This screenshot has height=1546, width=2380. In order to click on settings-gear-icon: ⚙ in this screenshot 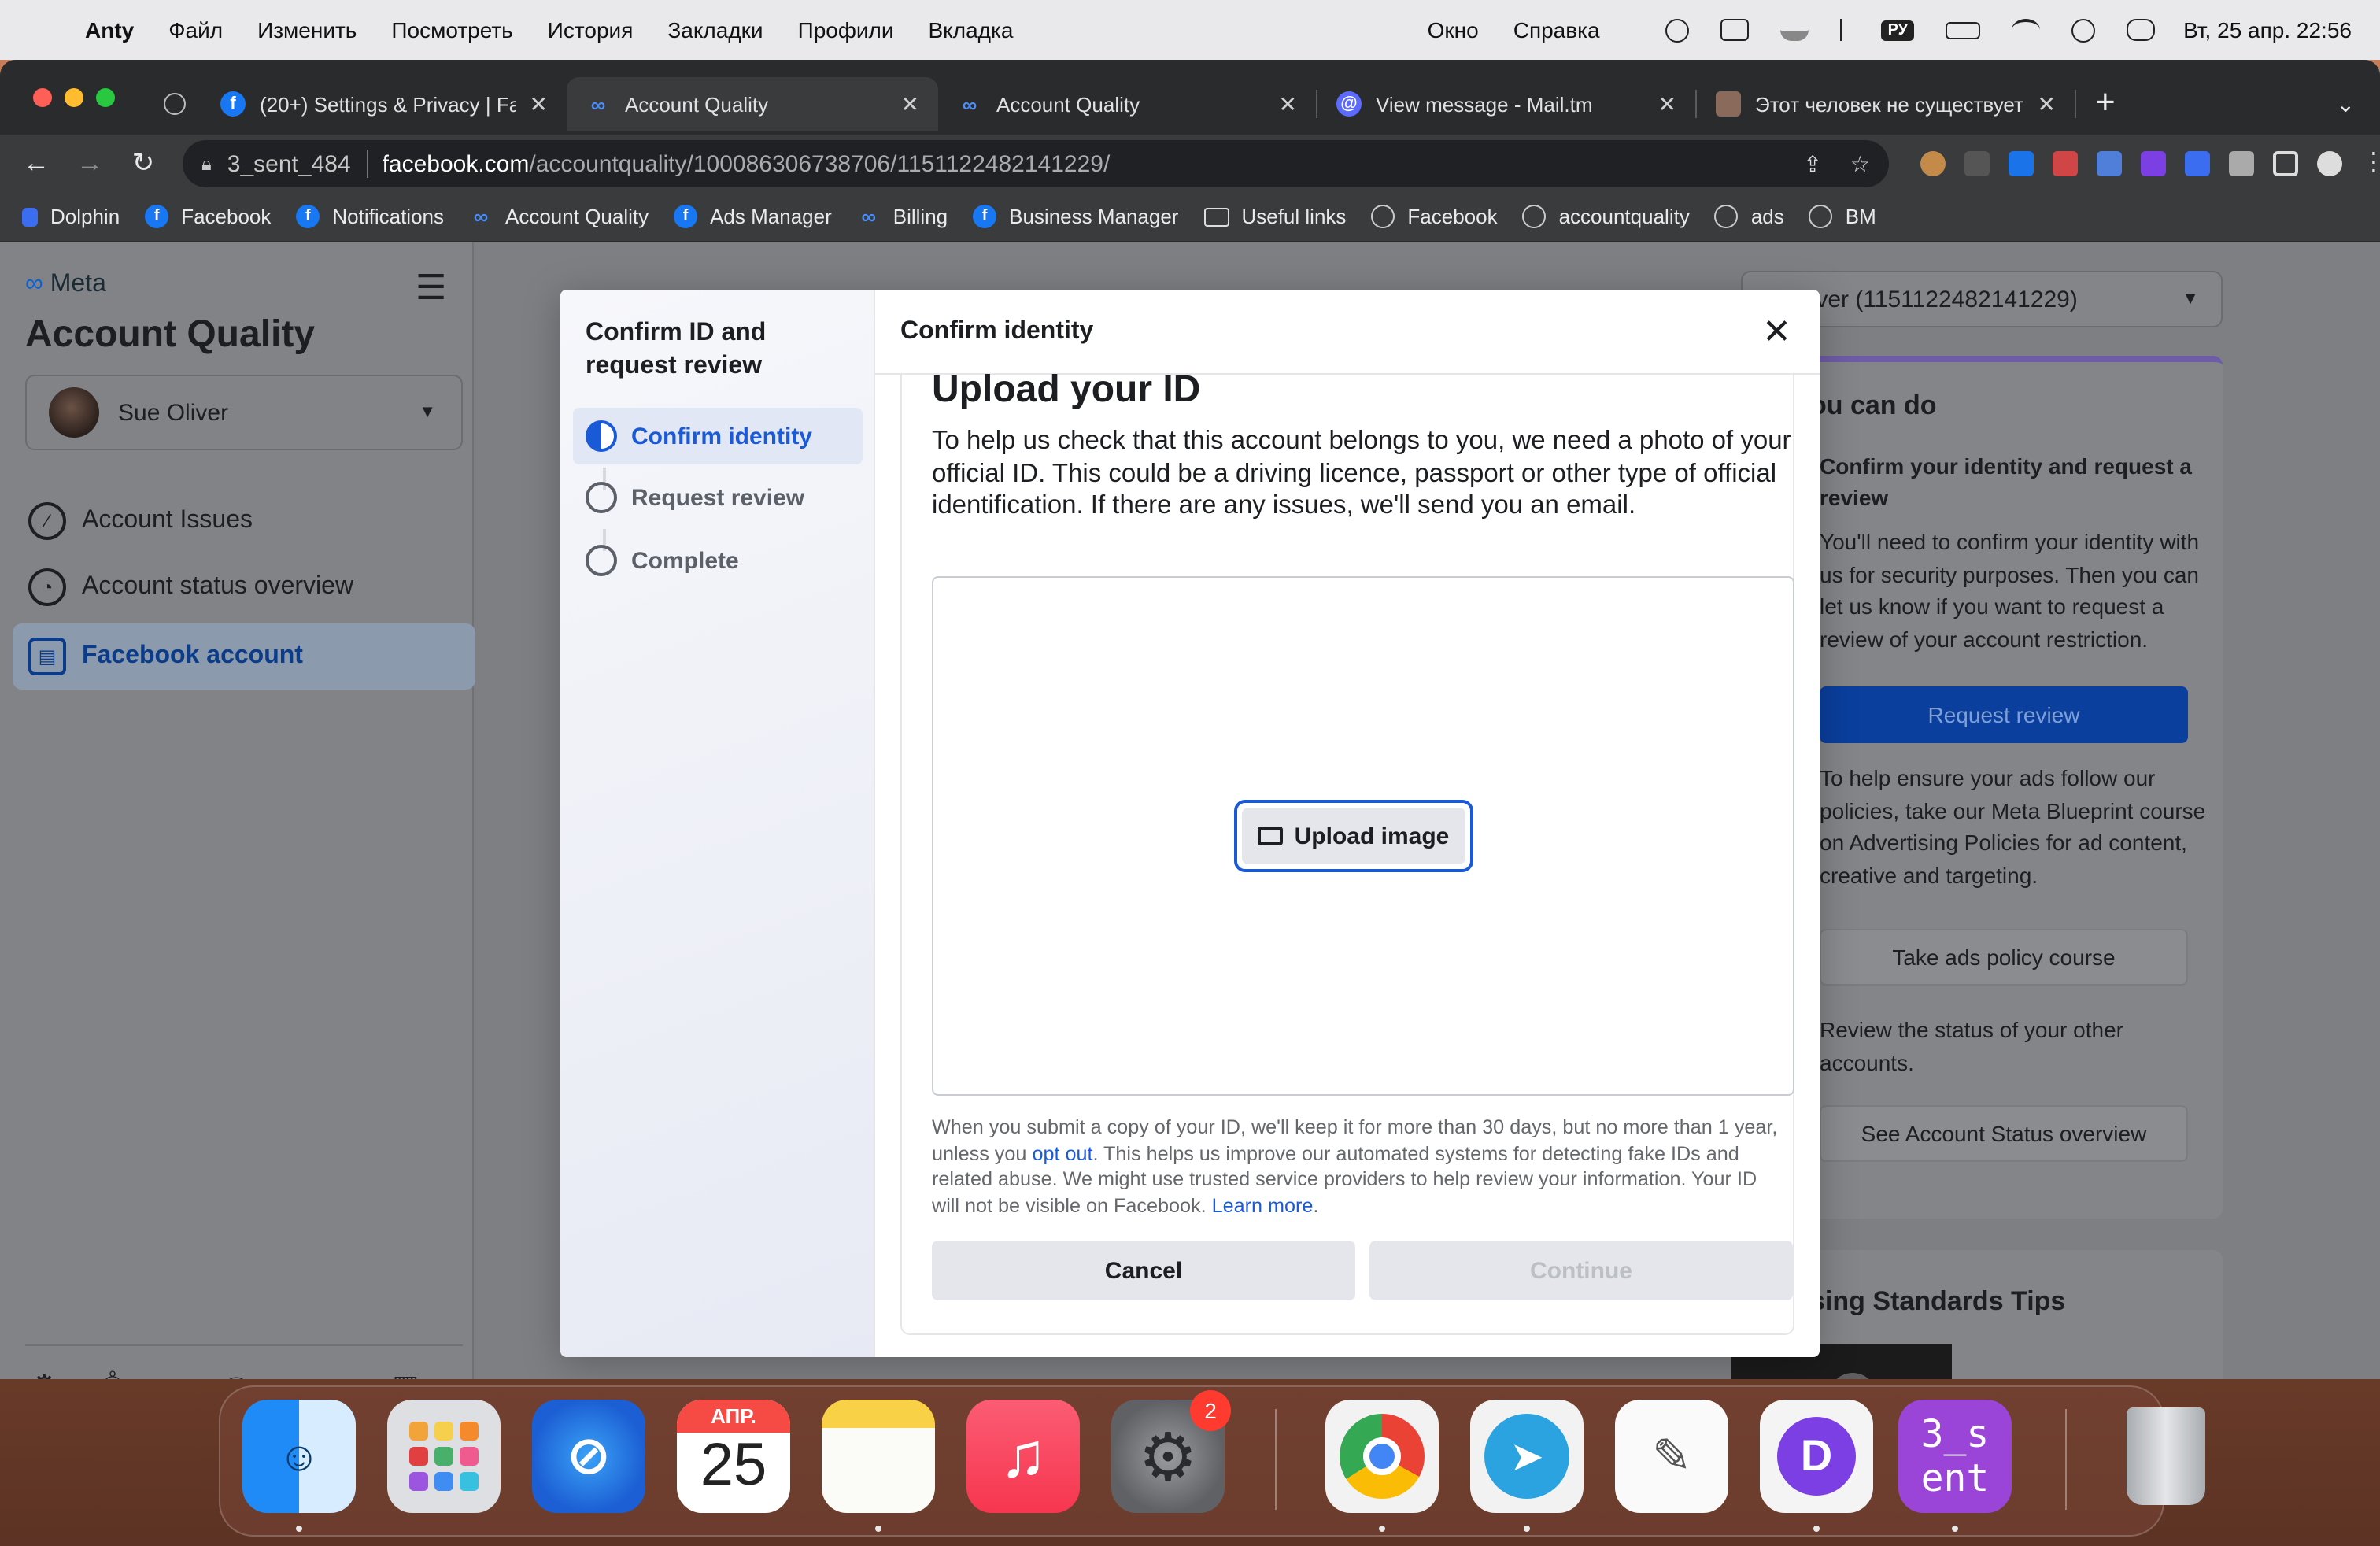, I will do `click(44, 1374)`.